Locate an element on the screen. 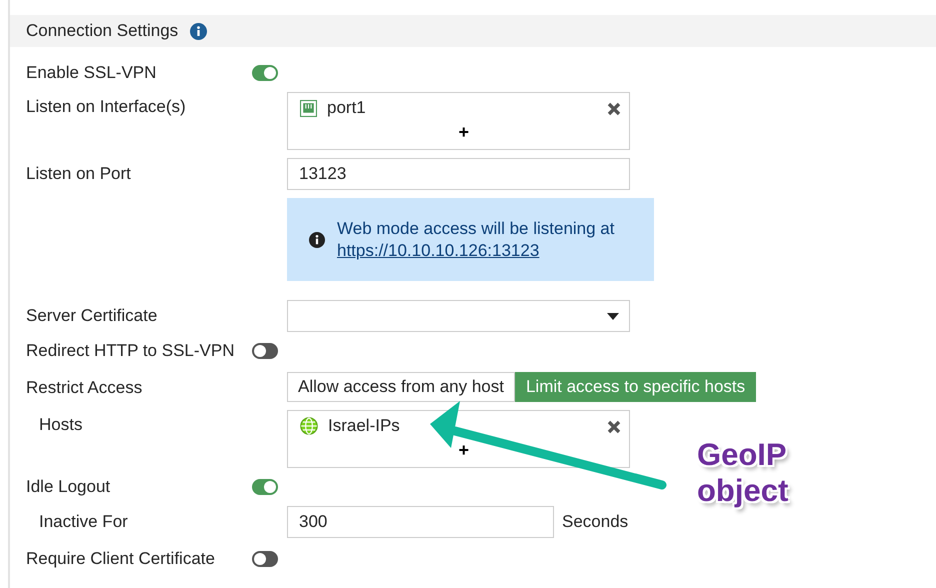 This screenshot has height=588, width=936. field-label: Idle Logout is located at coordinates (69, 487).